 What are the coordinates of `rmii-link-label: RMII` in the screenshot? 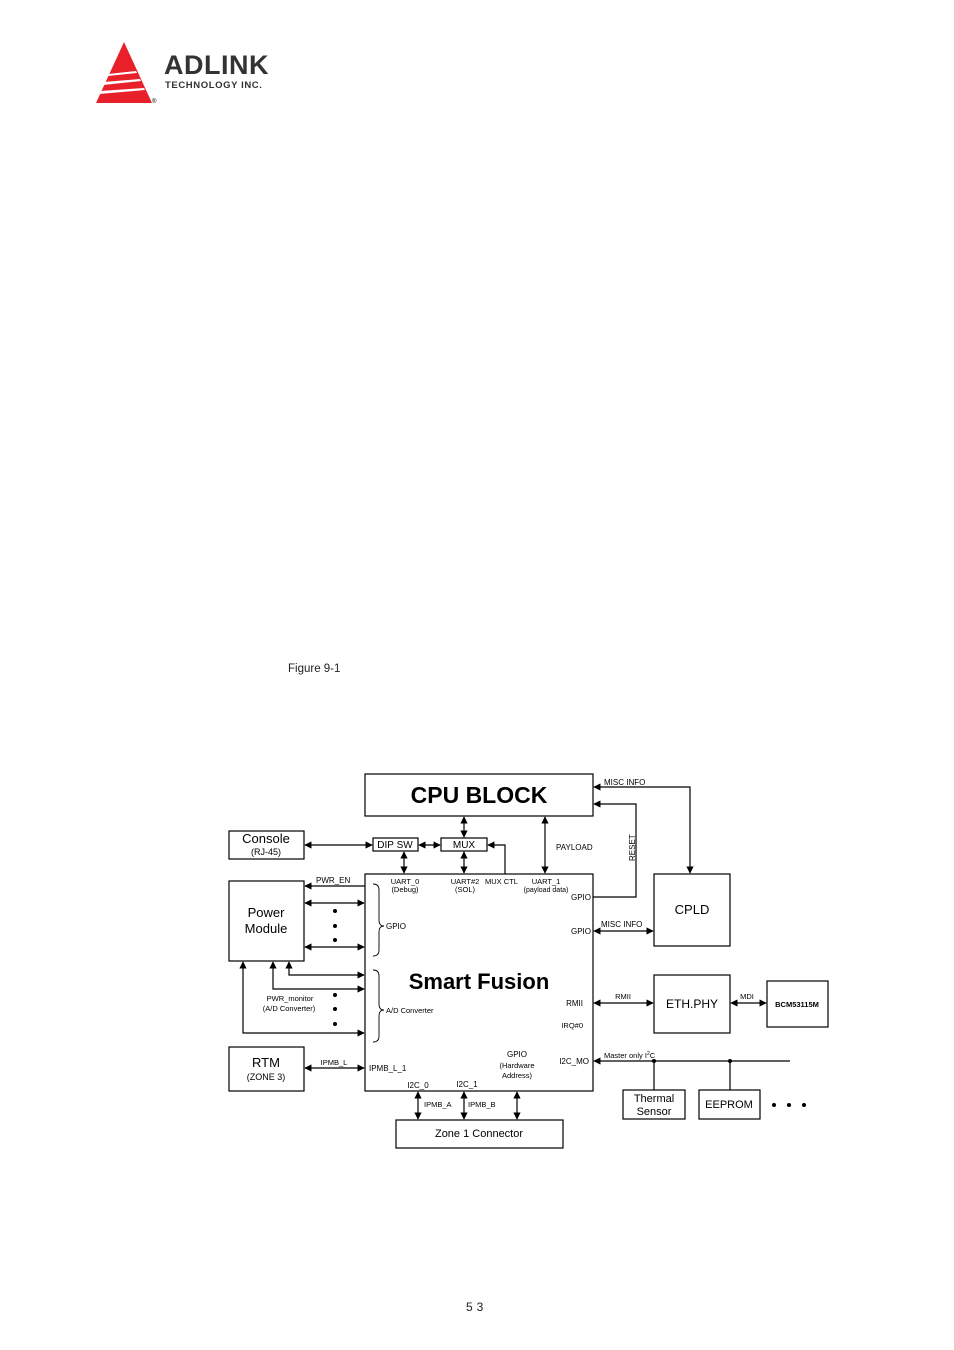 It's located at (623, 996).